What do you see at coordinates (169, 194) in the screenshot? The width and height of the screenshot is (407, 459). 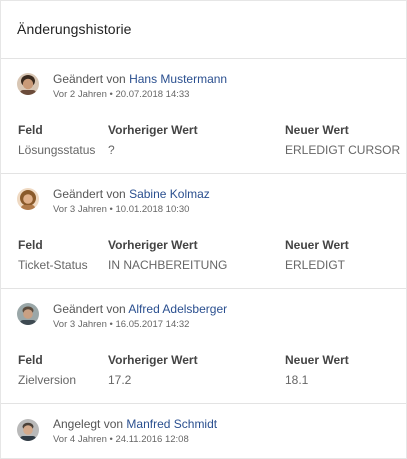 I see `author-link: Sabine Kolmaz` at bounding box center [169, 194].